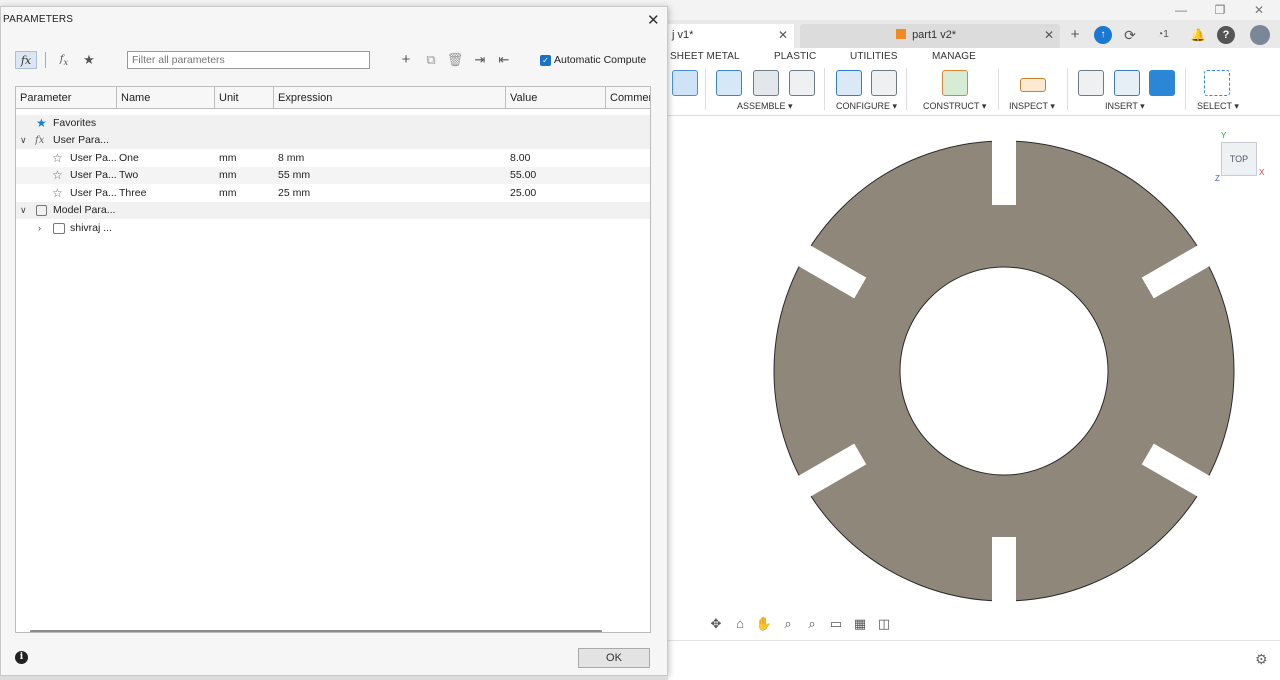  Describe the element at coordinates (431, 60) in the screenshot. I see `copy-icon: ⧉` at that location.